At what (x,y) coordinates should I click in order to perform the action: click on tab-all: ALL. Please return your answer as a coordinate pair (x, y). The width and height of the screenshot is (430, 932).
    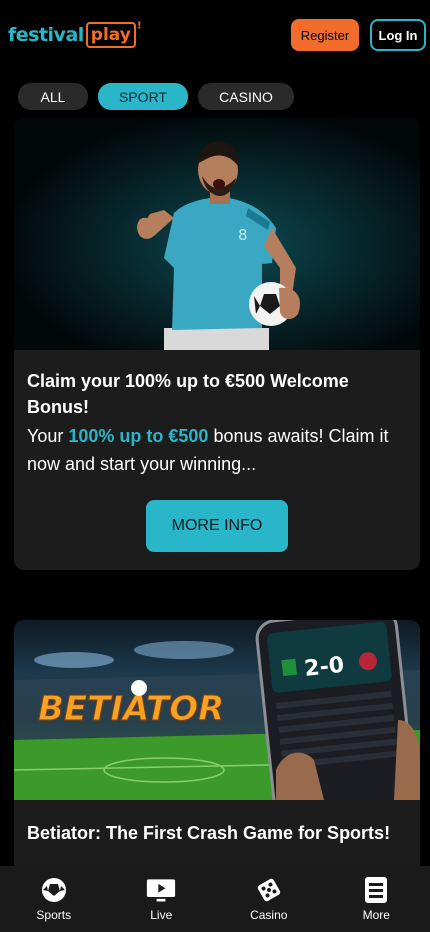
    Looking at the image, I should click on (53, 96).